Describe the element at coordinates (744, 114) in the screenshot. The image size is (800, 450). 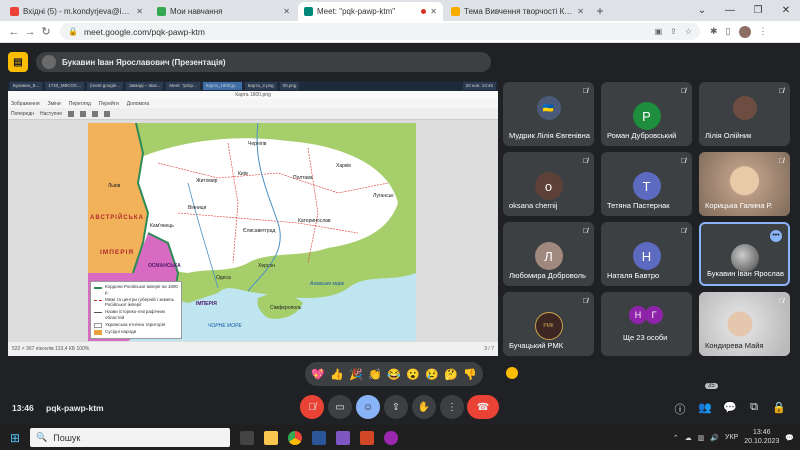
I see `participant-tile: 🎙̸ Лілія Олійник` at that location.